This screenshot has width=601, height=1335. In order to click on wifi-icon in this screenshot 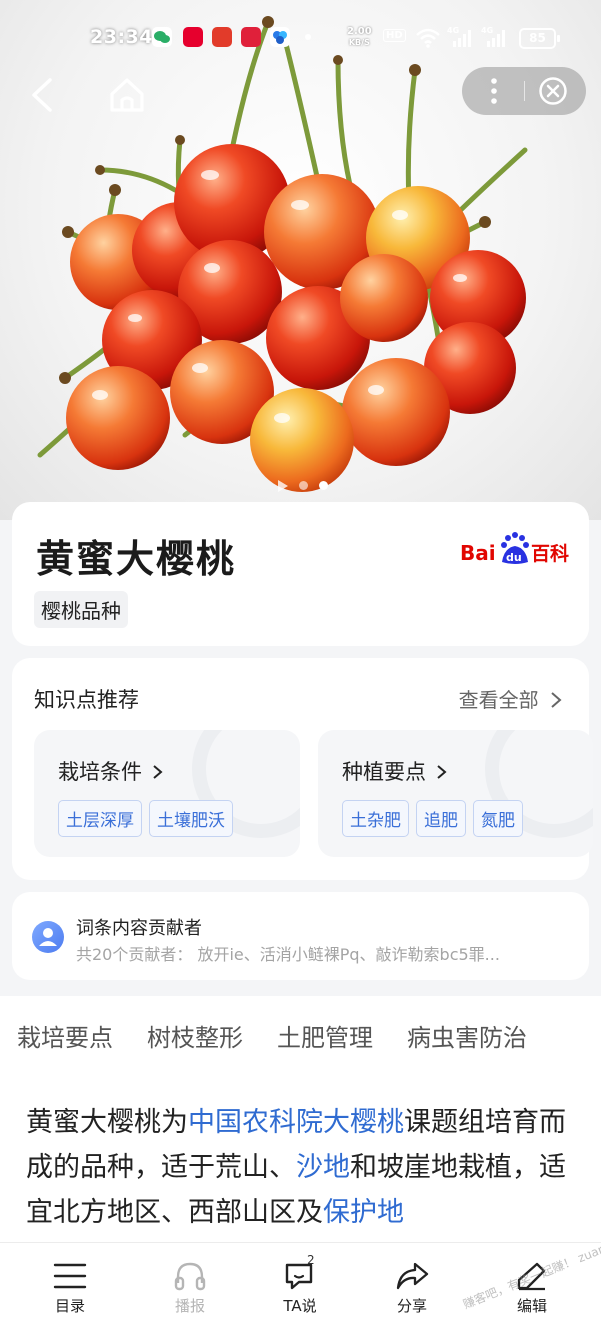, I will do `click(428, 38)`.